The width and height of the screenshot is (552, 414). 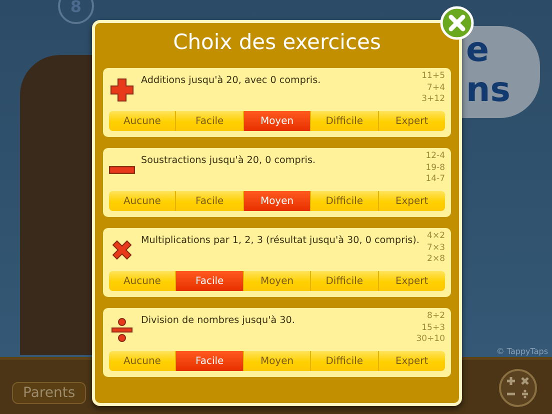 What do you see at coordinates (435, 168) in the screenshot?
I see `example-text: 19-8` at bounding box center [435, 168].